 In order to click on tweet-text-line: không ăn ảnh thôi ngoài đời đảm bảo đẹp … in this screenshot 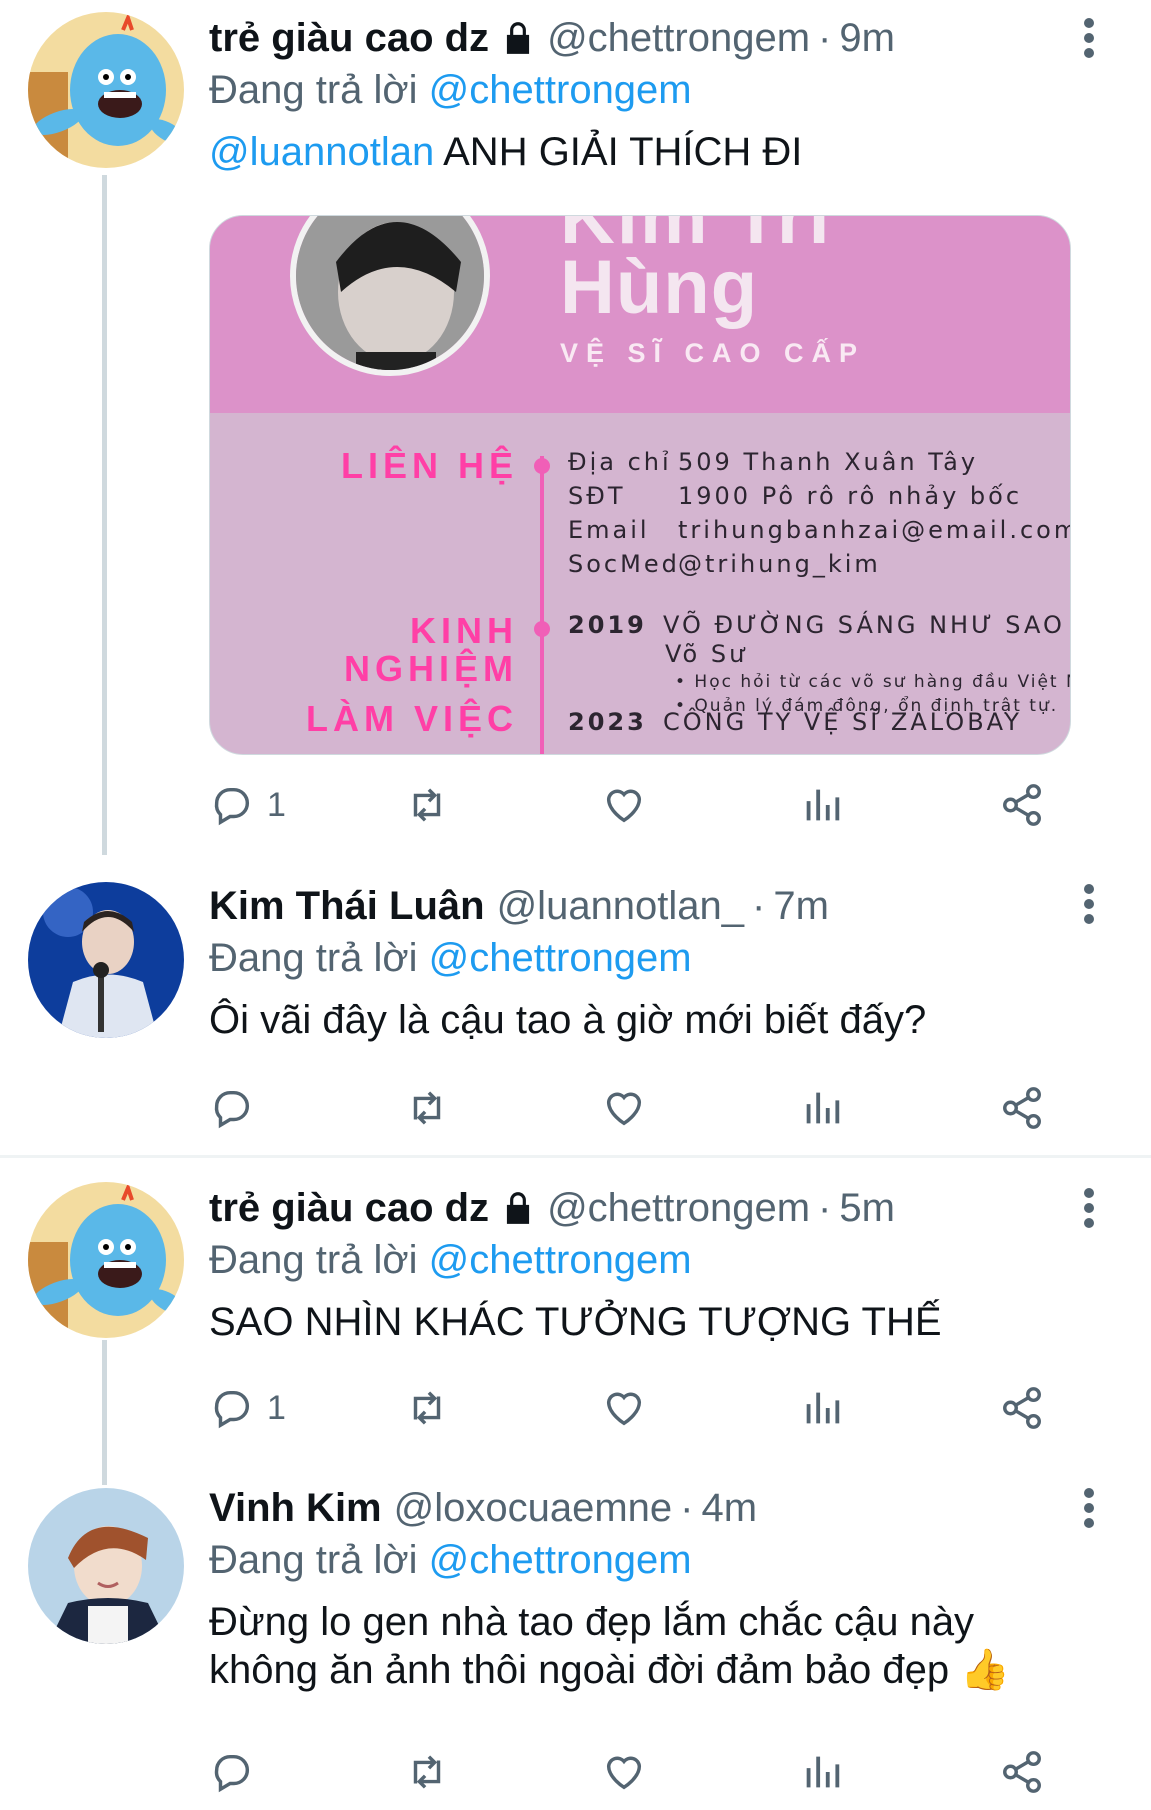, I will do `click(610, 1670)`.